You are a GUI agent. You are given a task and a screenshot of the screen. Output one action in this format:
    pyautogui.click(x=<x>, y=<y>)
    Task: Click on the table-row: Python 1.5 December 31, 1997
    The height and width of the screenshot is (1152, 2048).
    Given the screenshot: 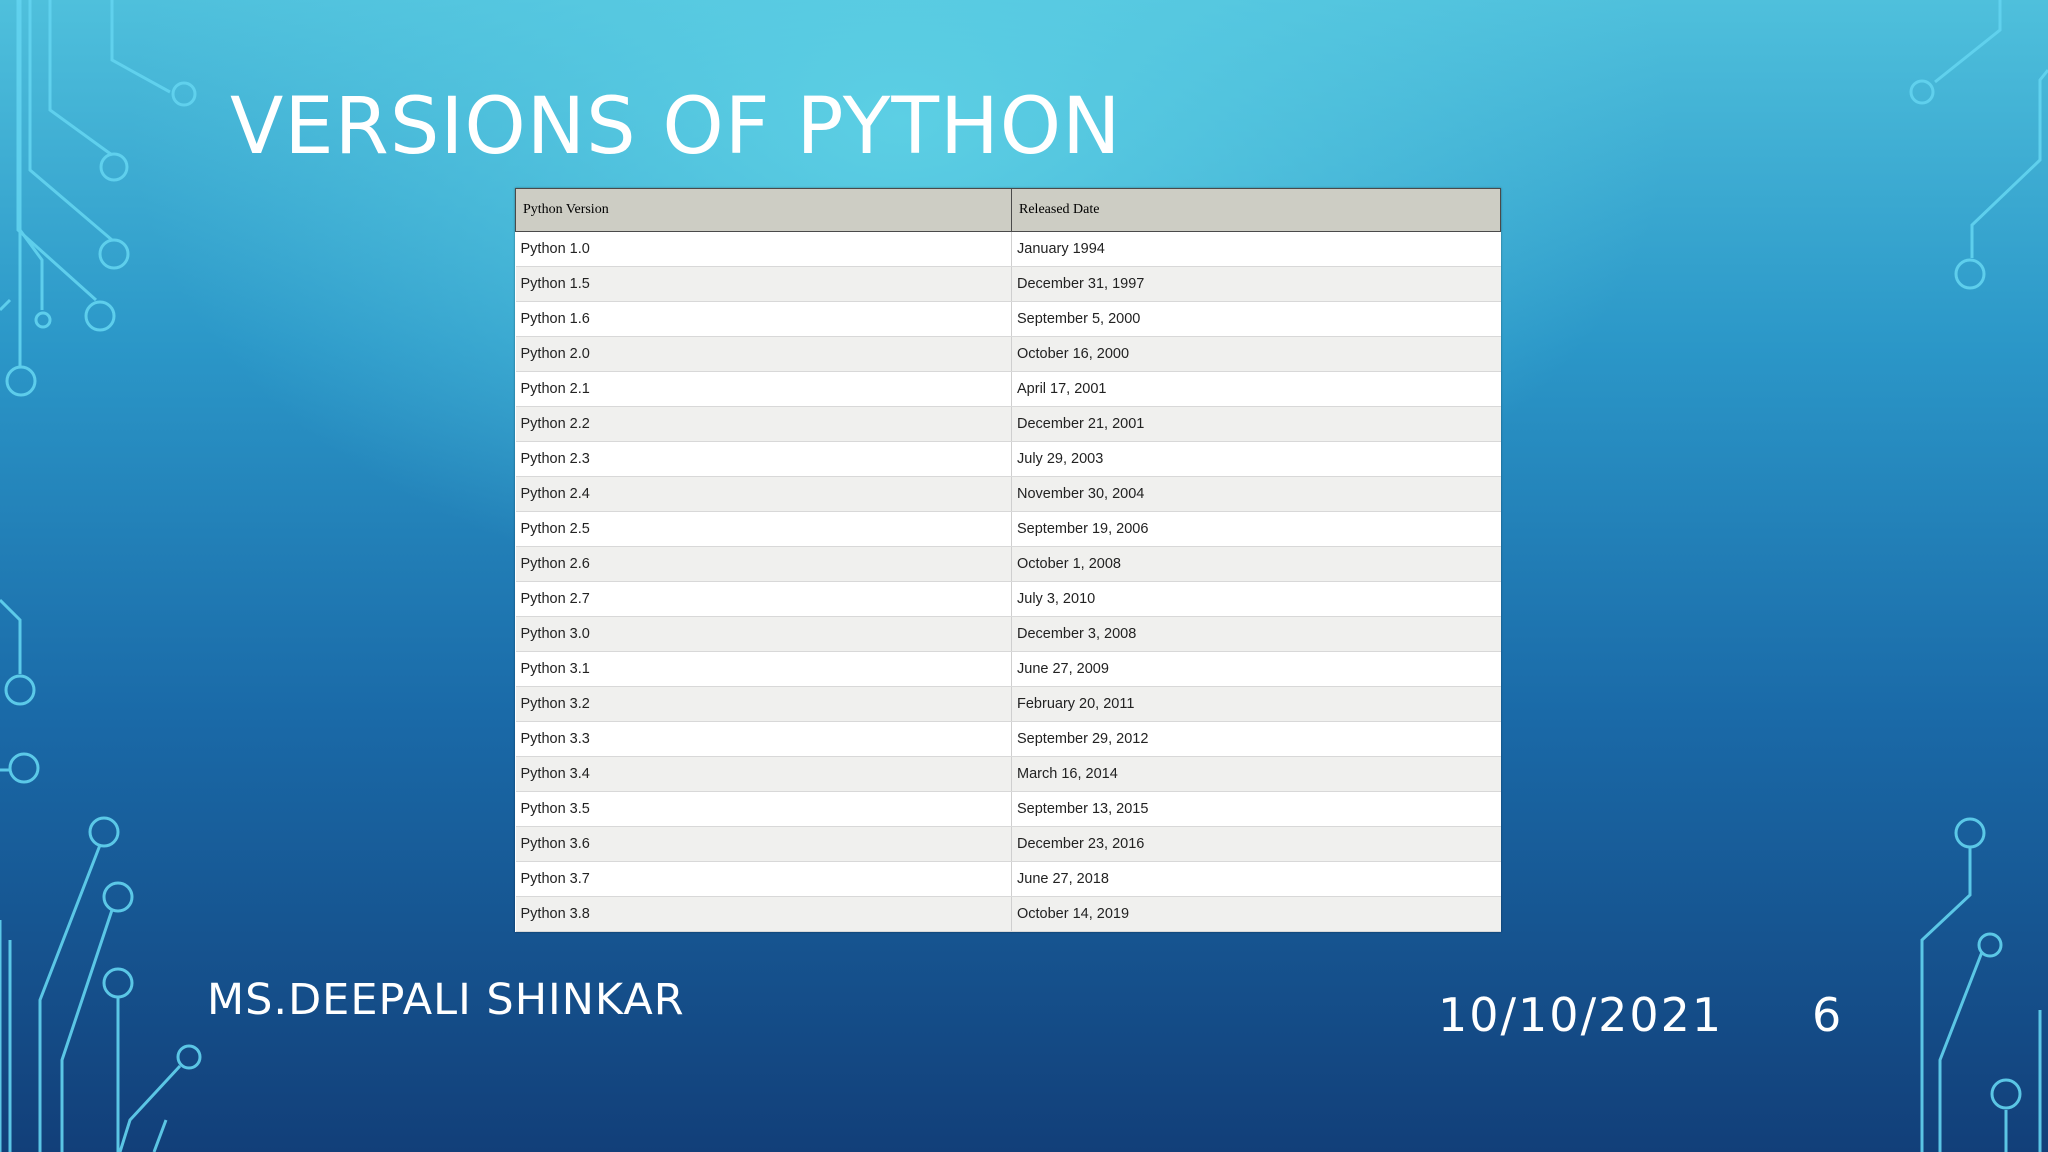 What is the action you would take?
    pyautogui.click(x=1008, y=284)
    